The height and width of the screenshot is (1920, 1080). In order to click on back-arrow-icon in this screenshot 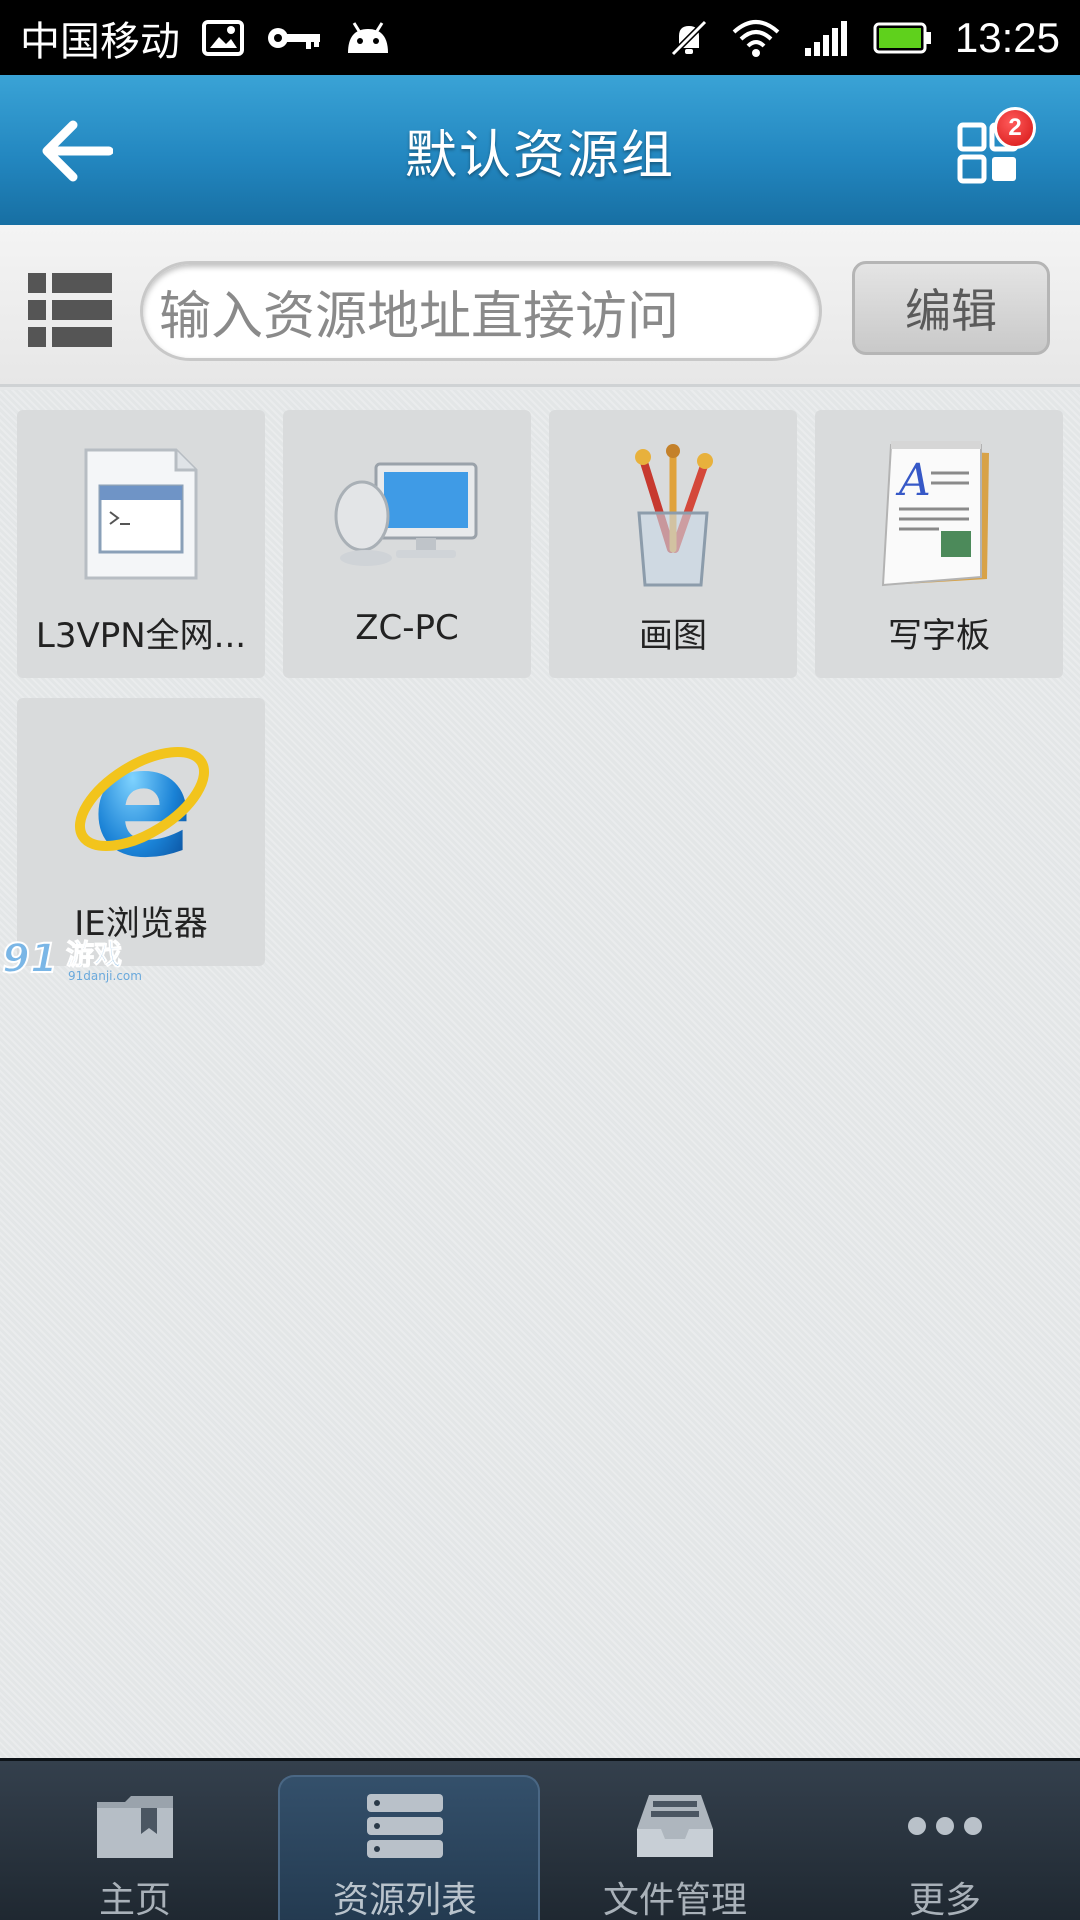, I will do `click(77, 151)`.